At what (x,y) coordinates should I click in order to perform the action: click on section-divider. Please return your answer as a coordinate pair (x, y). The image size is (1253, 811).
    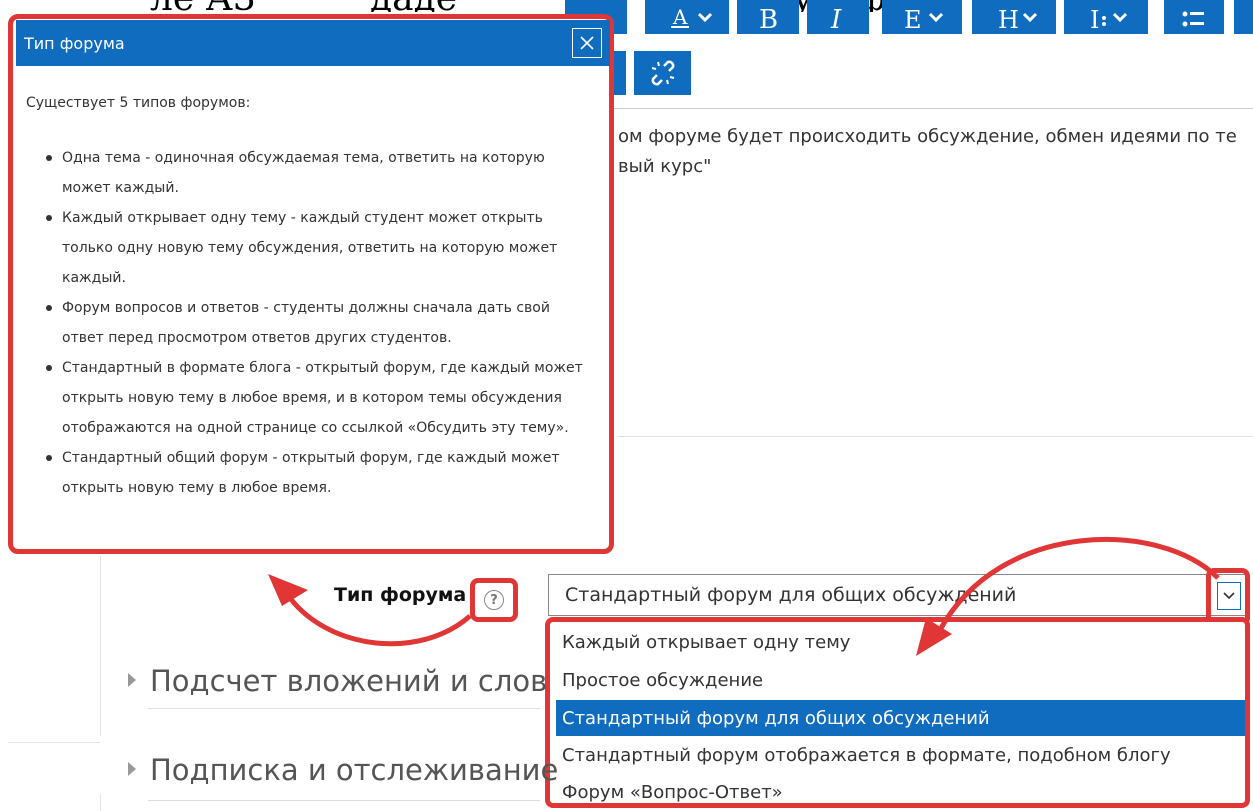
    Looking at the image, I should click on (935, 436).